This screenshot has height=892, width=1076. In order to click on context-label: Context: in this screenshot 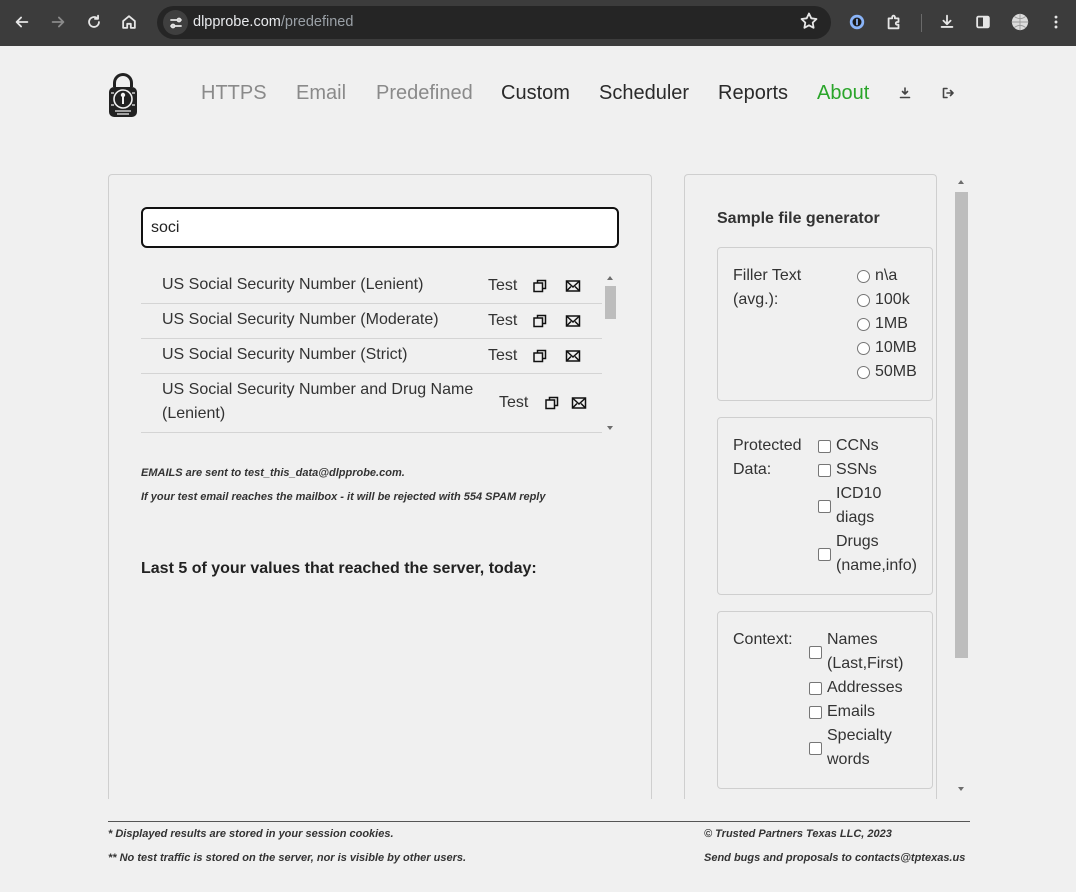, I will do `click(763, 639)`.